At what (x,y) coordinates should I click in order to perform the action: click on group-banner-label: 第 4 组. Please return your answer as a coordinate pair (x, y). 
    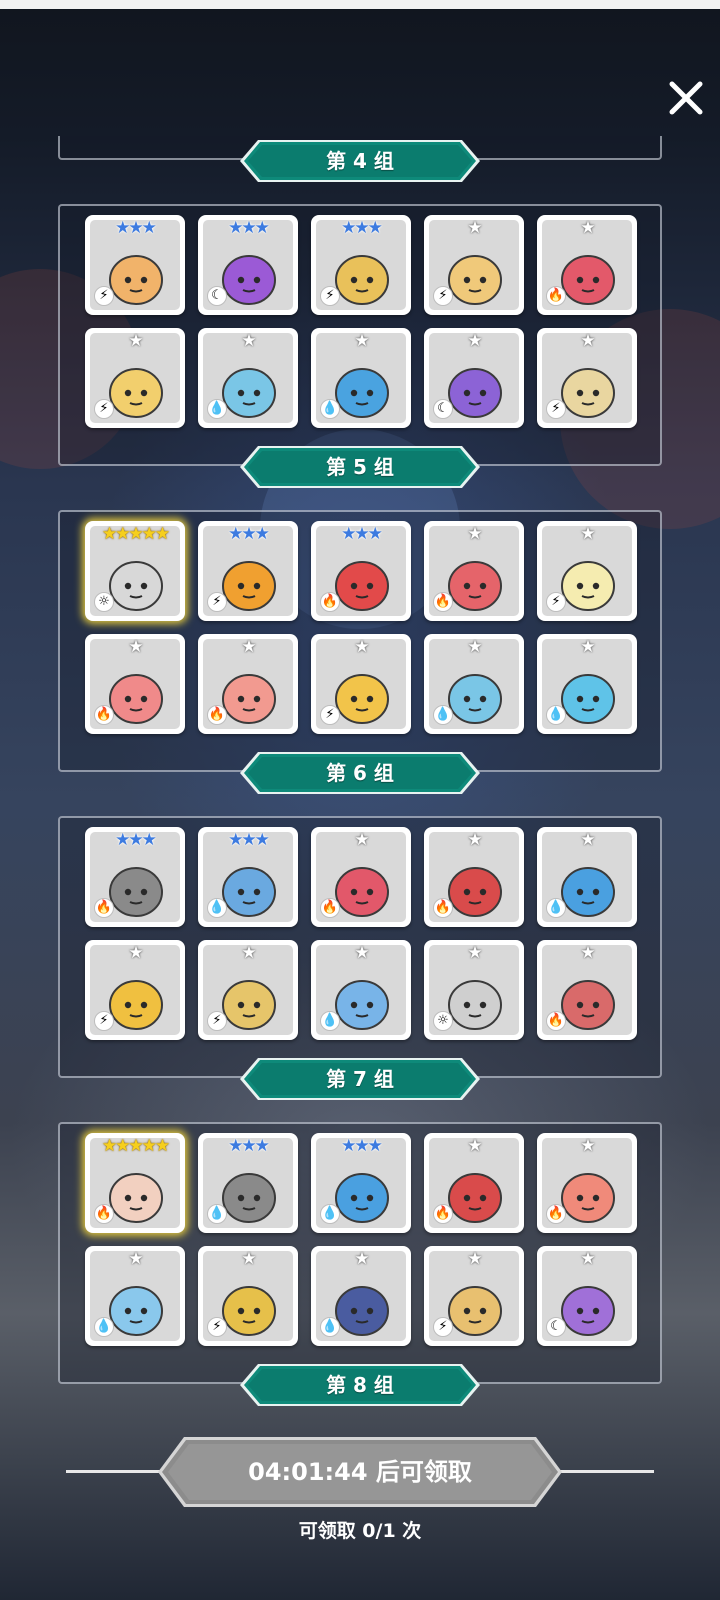
    Looking at the image, I should click on (360, 161).